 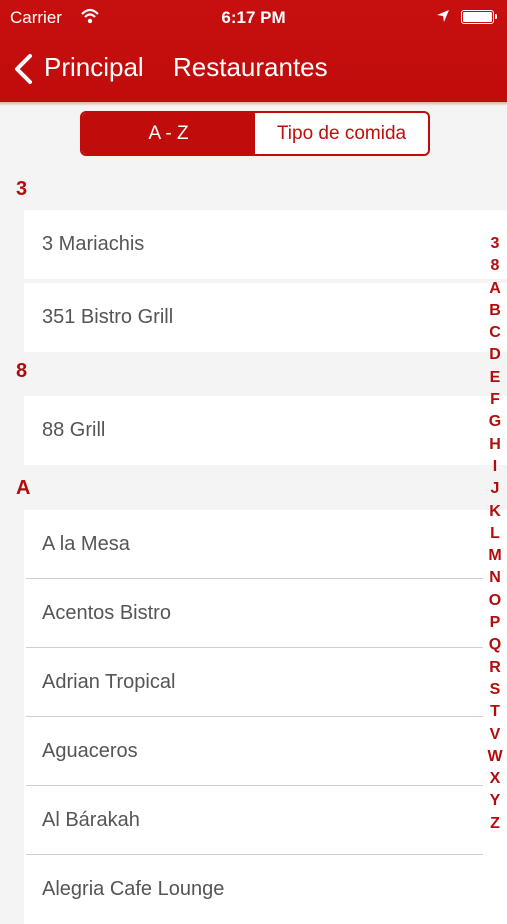 I want to click on index-letter: Q, so click(x=495, y=645).